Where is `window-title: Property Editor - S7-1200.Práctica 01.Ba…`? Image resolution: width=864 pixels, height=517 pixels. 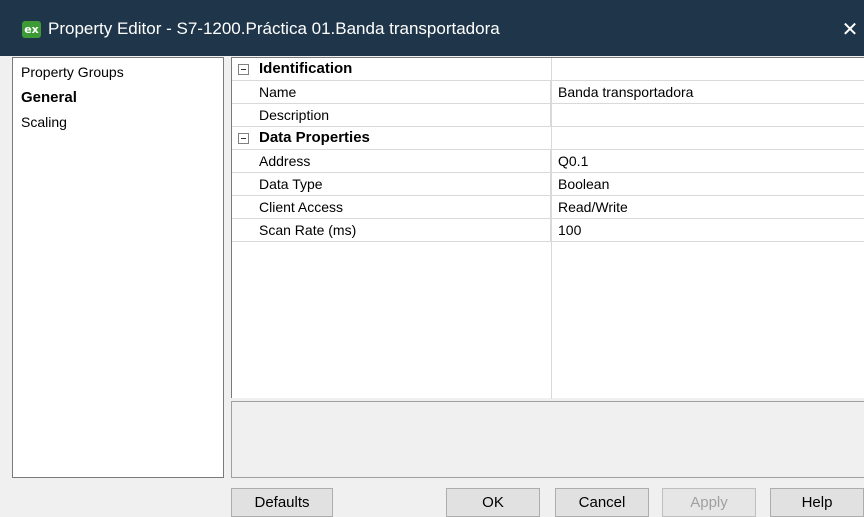
window-title: Property Editor - S7-1200.Práctica 01.Ba… is located at coordinates (274, 28).